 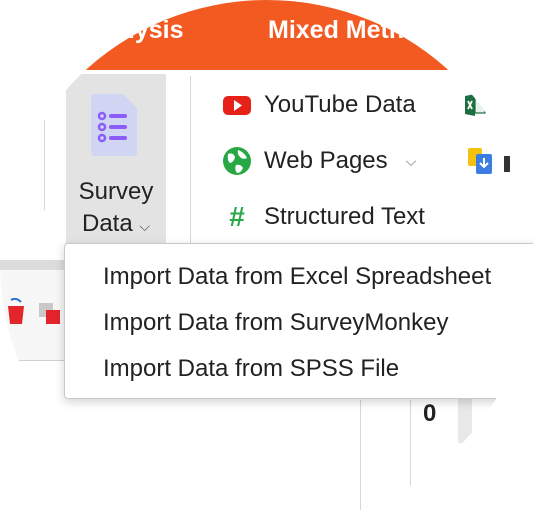 I want to click on menu-item-import-spss: Import Data from SPSS File, so click(x=251, y=369).